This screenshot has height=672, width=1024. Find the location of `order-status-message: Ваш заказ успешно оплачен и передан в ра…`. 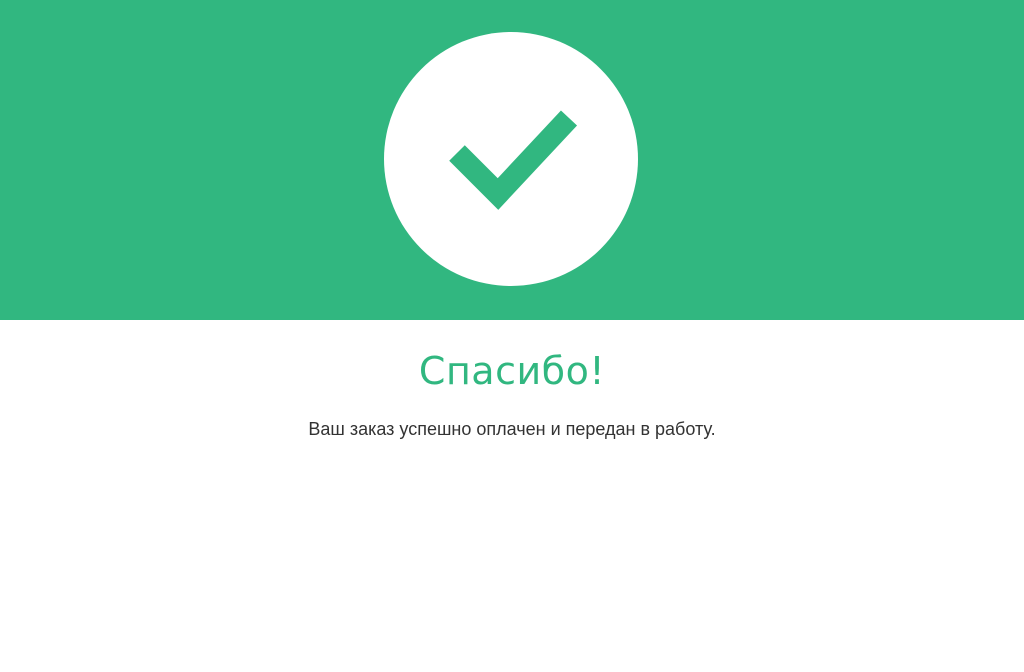

order-status-message: Ваш заказ успешно оплачен и передан в ра… is located at coordinates (512, 429).